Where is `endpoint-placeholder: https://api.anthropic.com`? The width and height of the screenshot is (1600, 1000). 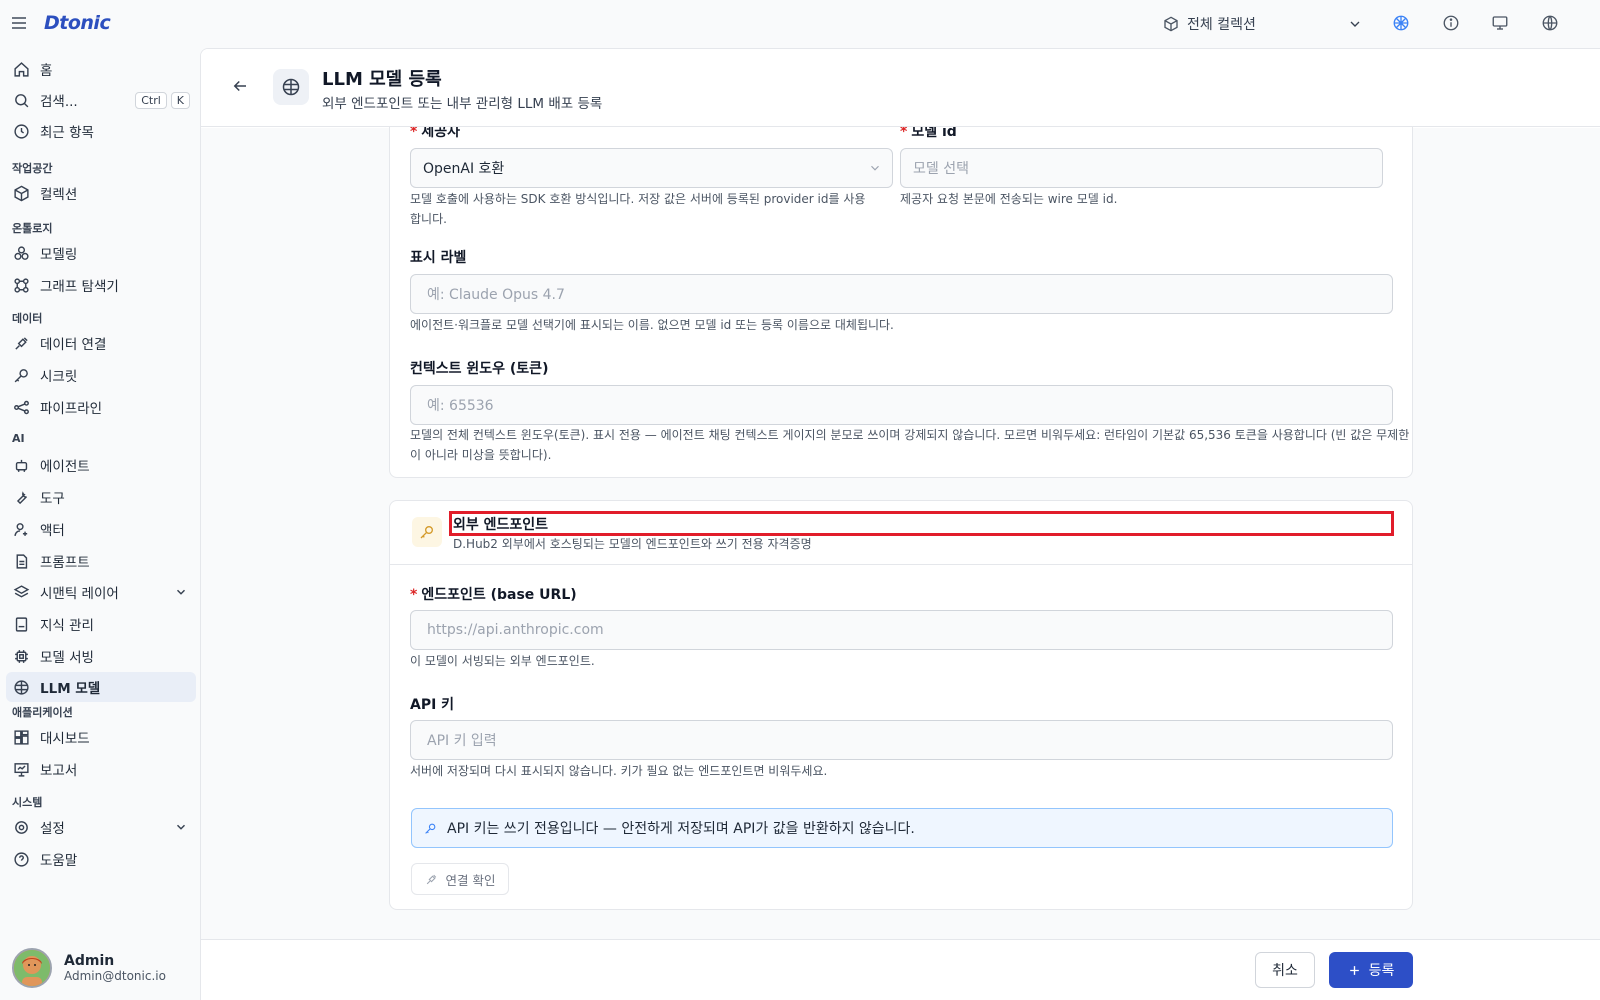 endpoint-placeholder: https://api.anthropic.com is located at coordinates (515, 630).